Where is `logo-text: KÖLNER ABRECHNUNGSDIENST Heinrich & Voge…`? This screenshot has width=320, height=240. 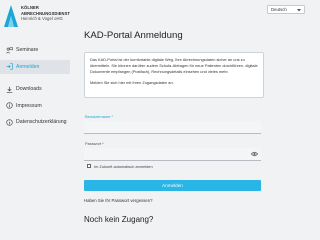
logo-text: KÖLNER ABRECHNUNGSDIENST Heinrich & Voge… is located at coordinates (45, 13).